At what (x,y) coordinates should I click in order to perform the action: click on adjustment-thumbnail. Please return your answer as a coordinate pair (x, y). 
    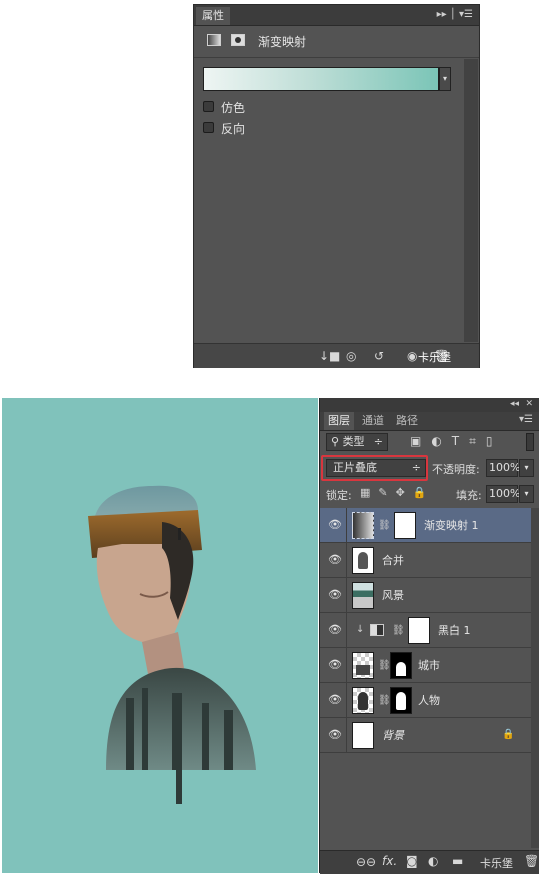
    Looking at the image, I should click on (363, 525).